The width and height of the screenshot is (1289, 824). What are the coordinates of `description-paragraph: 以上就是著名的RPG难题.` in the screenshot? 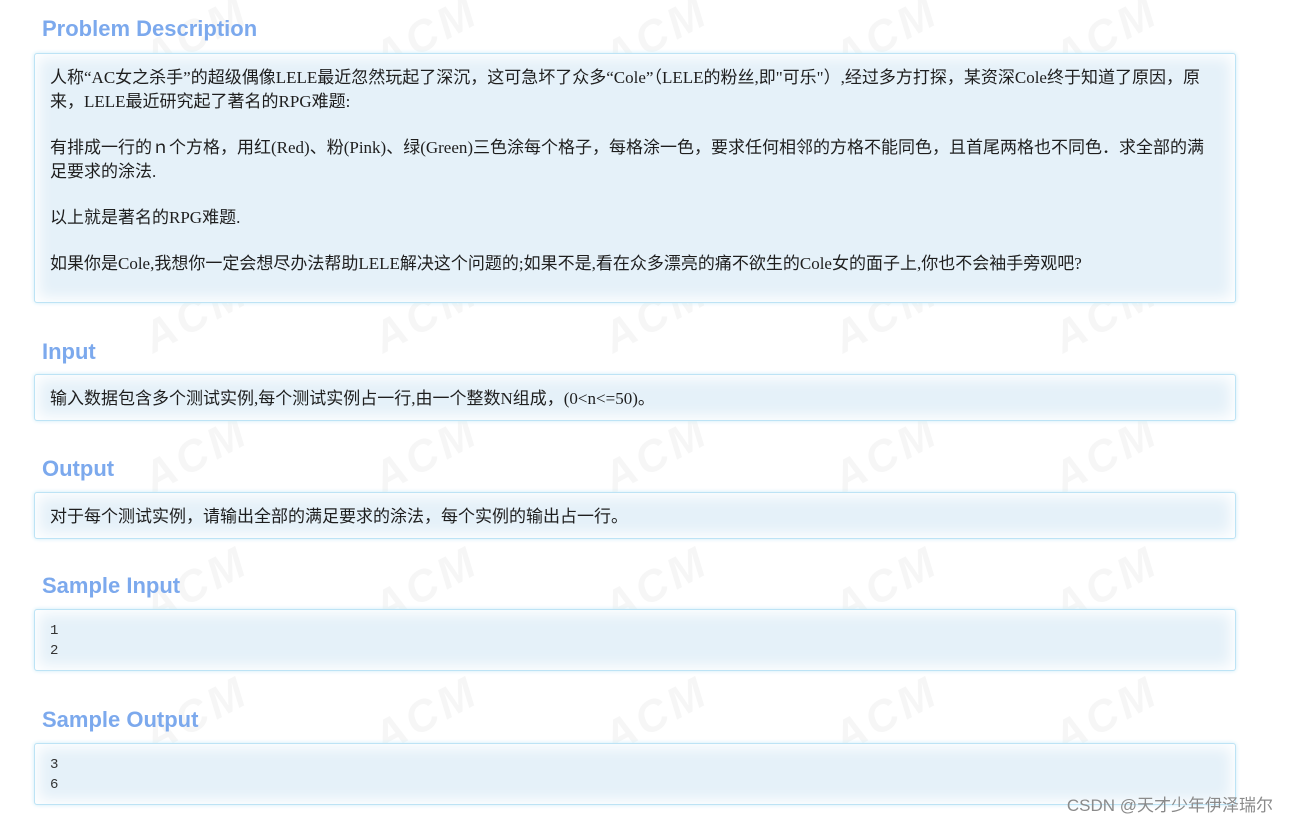 It's located at (145, 217).